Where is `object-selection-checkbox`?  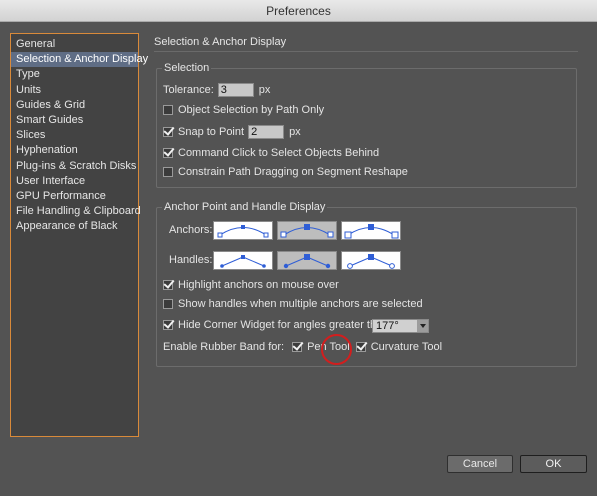
object-selection-checkbox is located at coordinates (168, 110).